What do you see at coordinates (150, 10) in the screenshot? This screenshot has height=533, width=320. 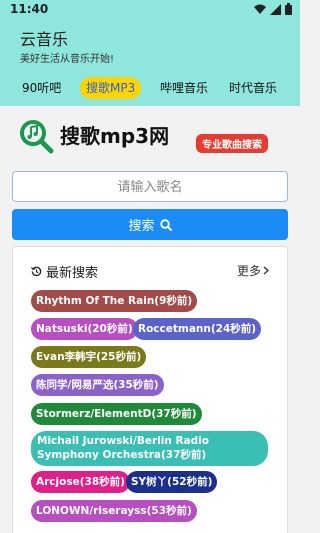 I see `status-bar: 11:40` at bounding box center [150, 10].